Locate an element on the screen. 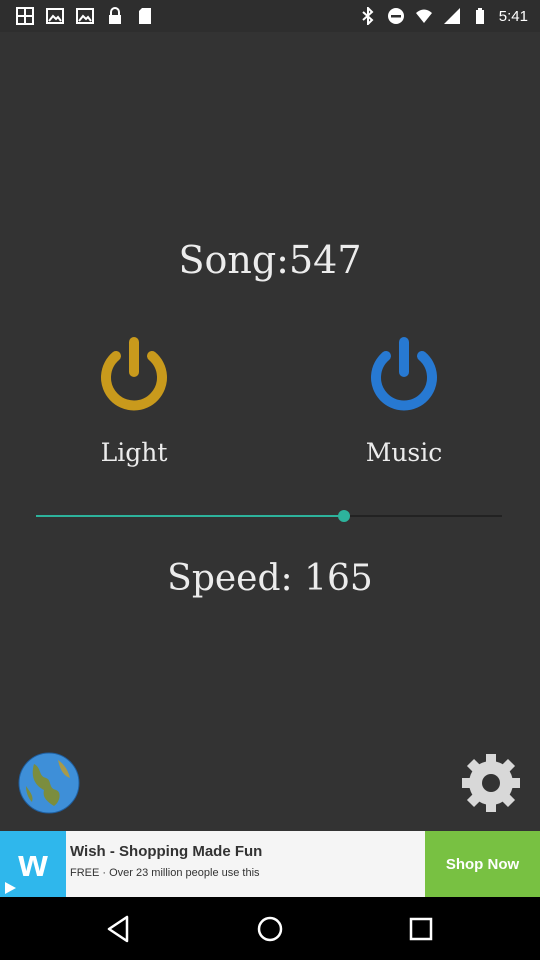 The image size is (540, 960). status-bar: 5:41 is located at coordinates (270, 16).